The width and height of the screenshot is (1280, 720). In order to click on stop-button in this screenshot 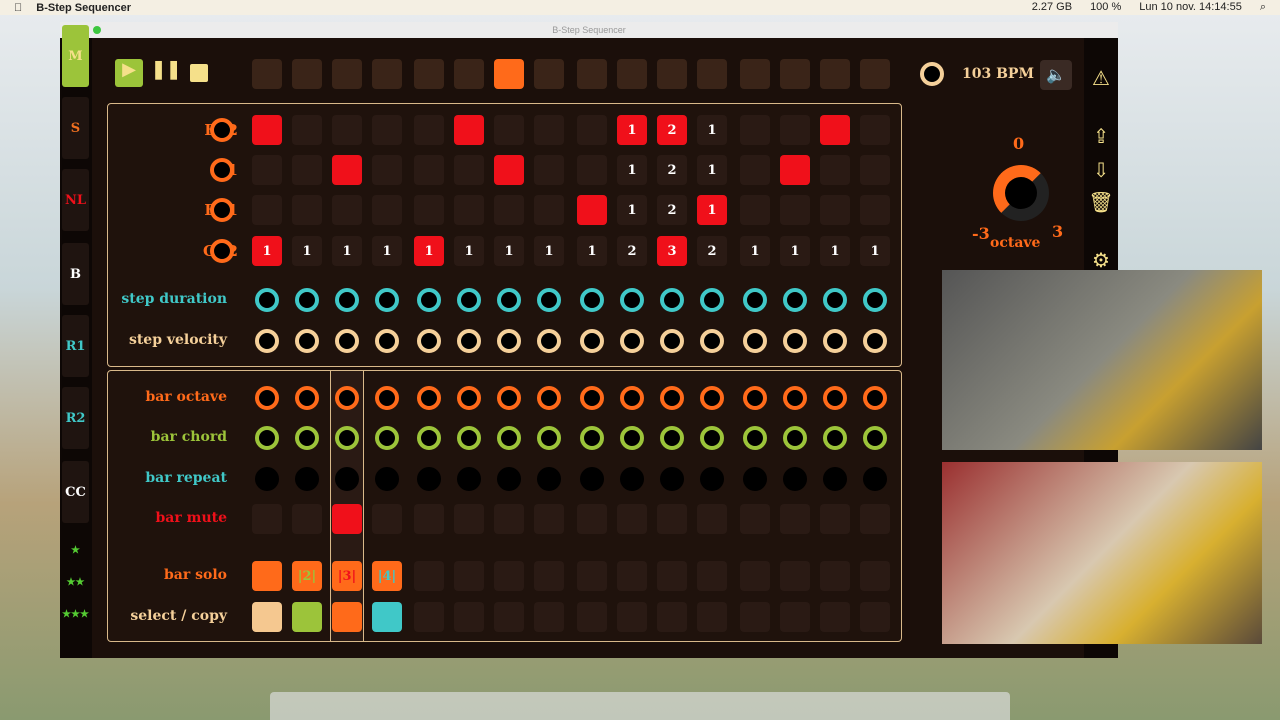, I will do `click(199, 73)`.